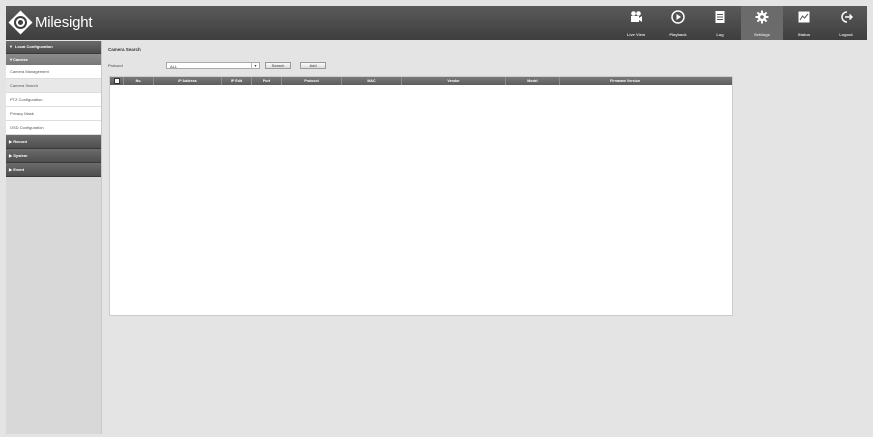 The height and width of the screenshot is (437, 873). What do you see at coordinates (20, 59) in the screenshot?
I see `sidebar-subsection-label: Camera` at bounding box center [20, 59].